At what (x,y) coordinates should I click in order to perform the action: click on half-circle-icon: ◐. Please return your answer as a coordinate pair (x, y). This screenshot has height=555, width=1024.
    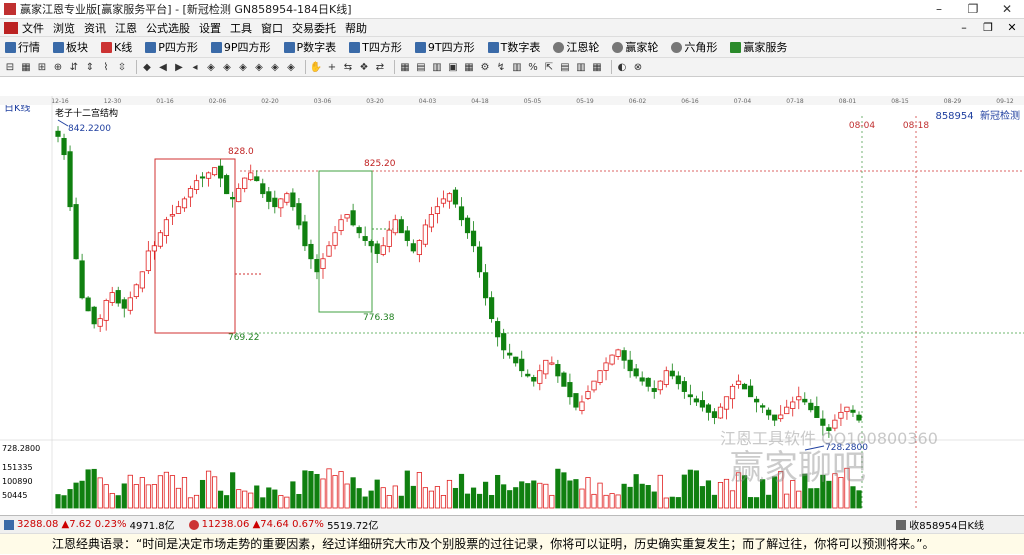
    Looking at the image, I should click on (622, 67).